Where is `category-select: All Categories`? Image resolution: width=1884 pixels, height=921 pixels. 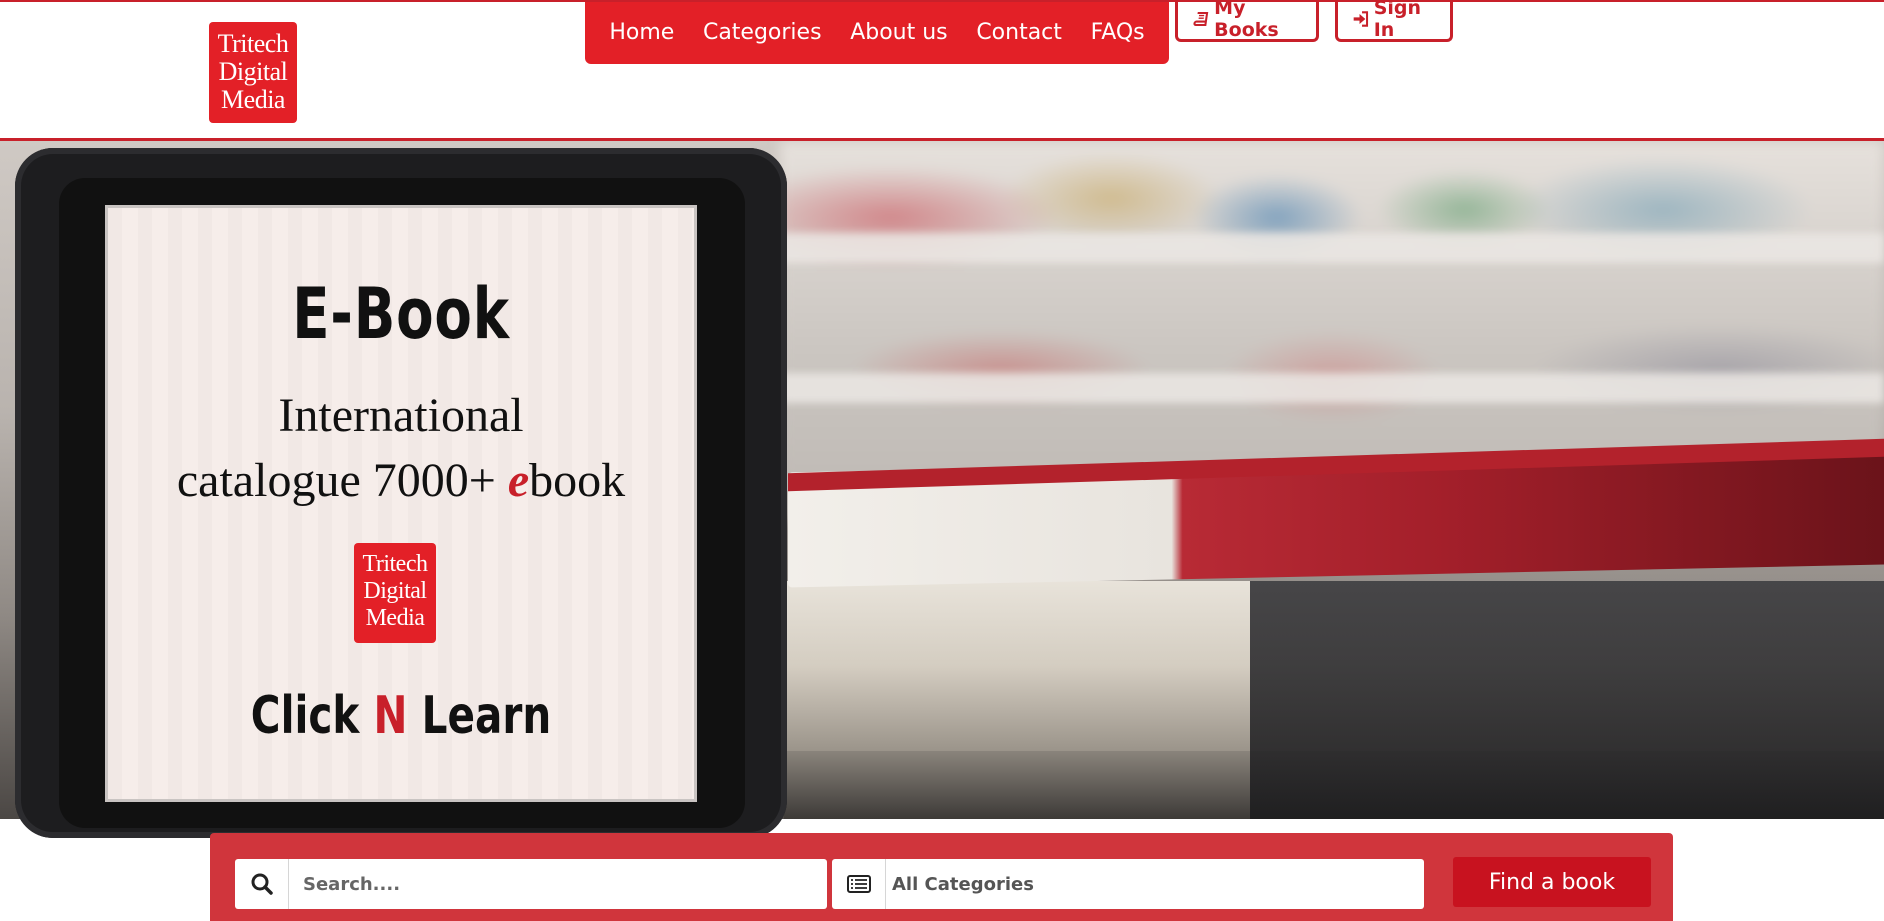
category-select: All Categories is located at coordinates (1128, 884).